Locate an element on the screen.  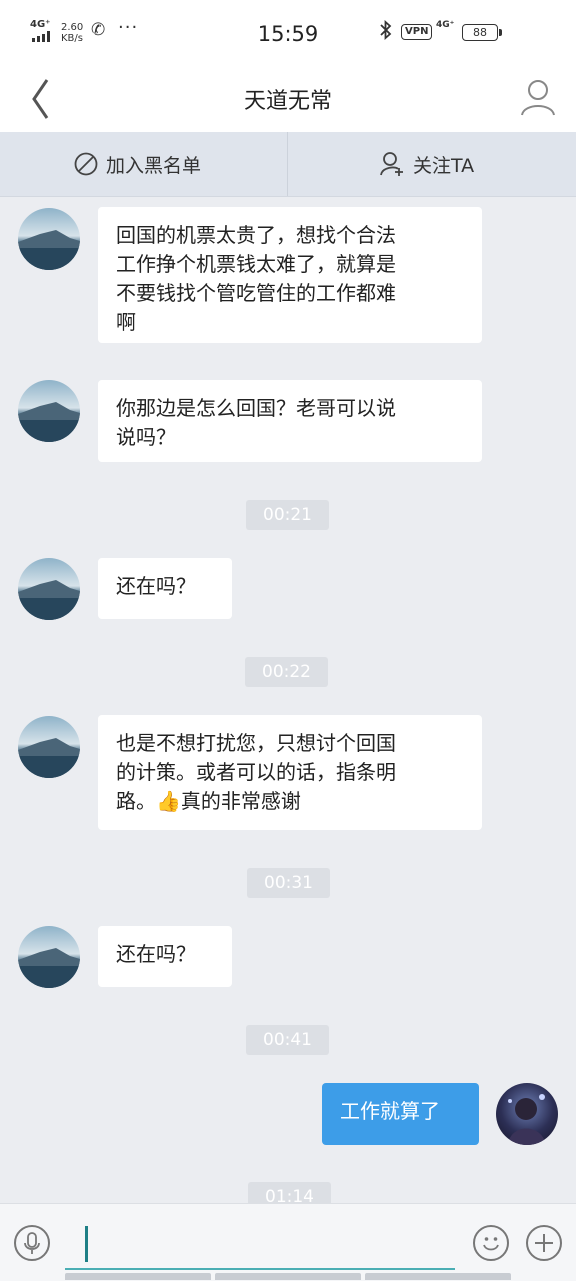
follow-button: 关注TA is located at coordinates (426, 164).